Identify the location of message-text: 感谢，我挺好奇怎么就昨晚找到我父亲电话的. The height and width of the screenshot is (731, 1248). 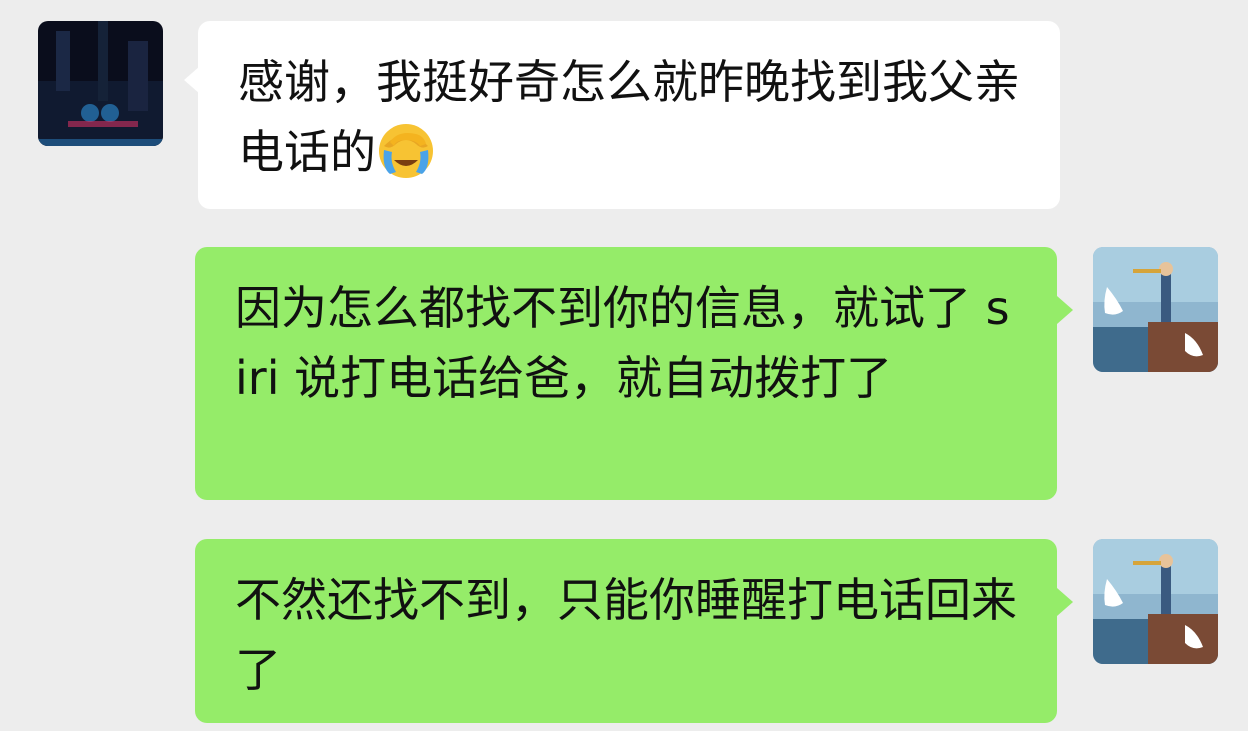
(629, 117).